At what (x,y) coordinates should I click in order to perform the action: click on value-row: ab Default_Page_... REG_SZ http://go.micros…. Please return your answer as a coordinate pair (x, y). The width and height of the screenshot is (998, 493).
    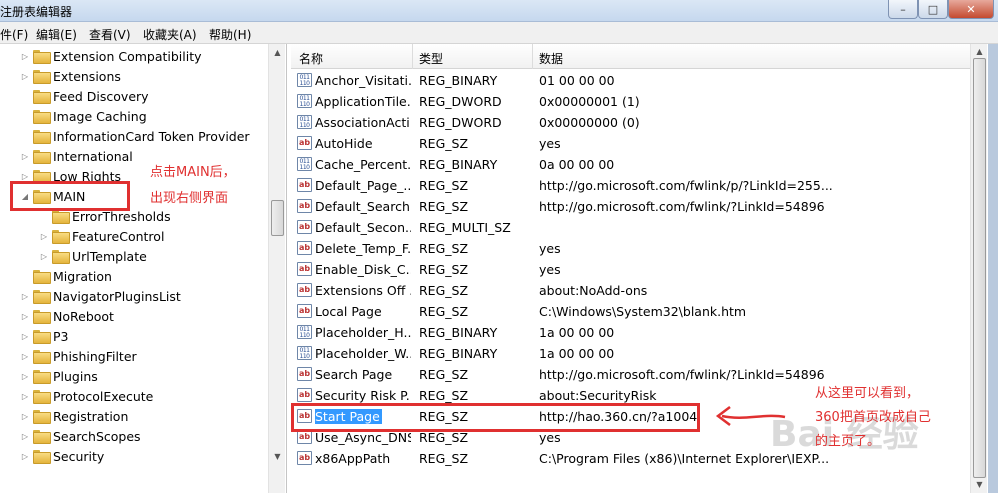
    Looking at the image, I should click on (631, 185).